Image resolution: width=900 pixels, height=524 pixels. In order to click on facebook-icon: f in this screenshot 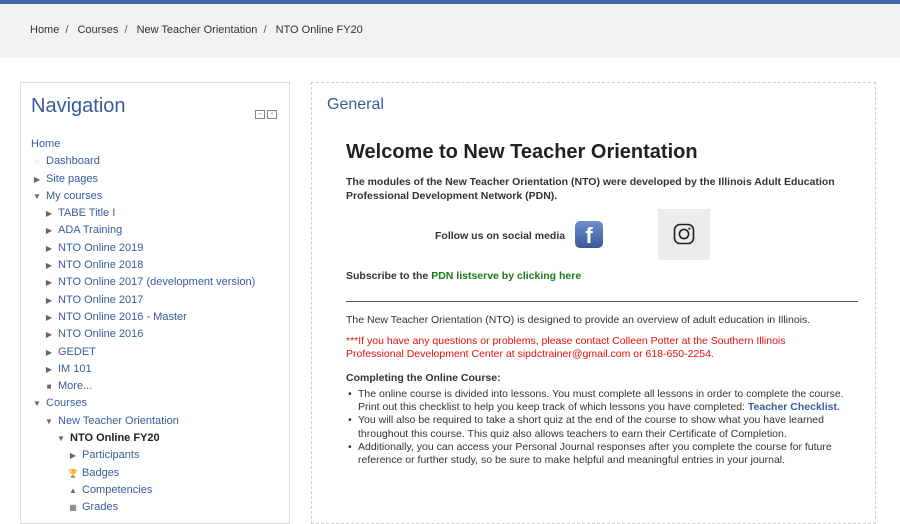, I will do `click(589, 234)`.